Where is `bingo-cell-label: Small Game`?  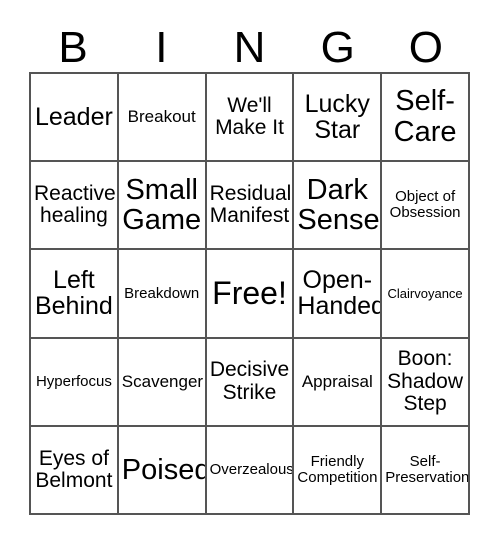
bingo-cell-label: Small Game is located at coordinates (162, 205).